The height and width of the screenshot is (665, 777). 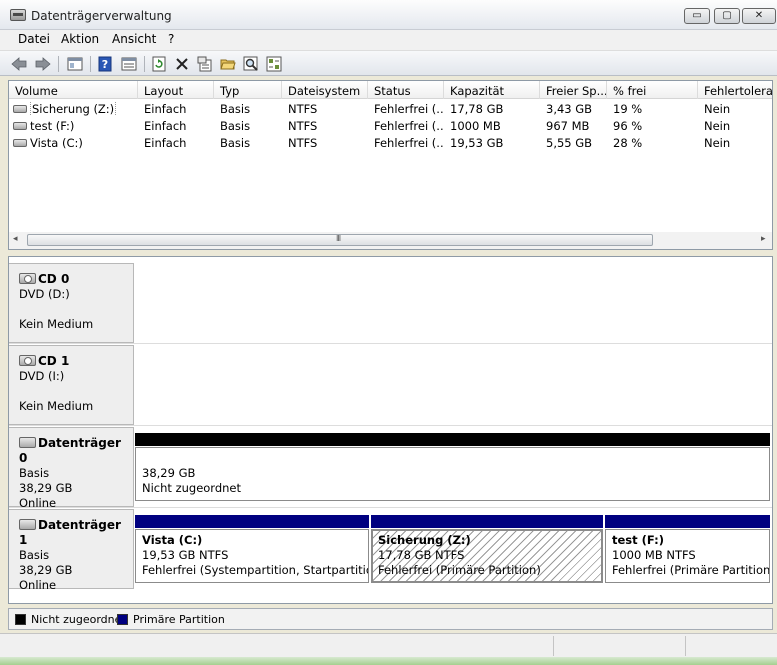 What do you see at coordinates (19, 64) in the screenshot?
I see `back-arrow-icon` at bounding box center [19, 64].